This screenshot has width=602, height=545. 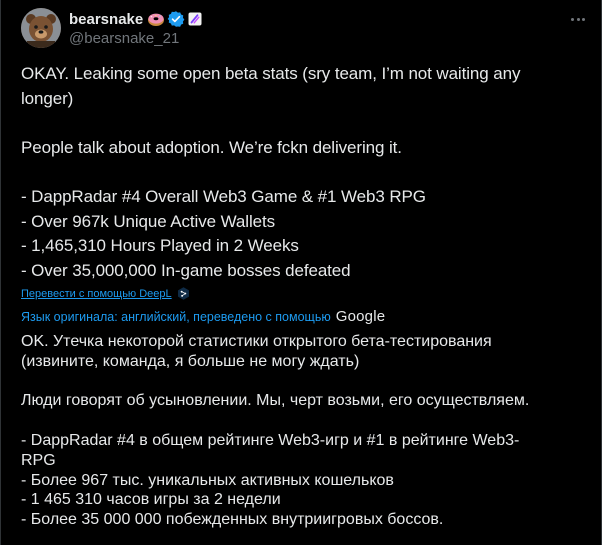 I want to click on author-names: bearsnake @bearsnake_21, so click(x=135, y=28).